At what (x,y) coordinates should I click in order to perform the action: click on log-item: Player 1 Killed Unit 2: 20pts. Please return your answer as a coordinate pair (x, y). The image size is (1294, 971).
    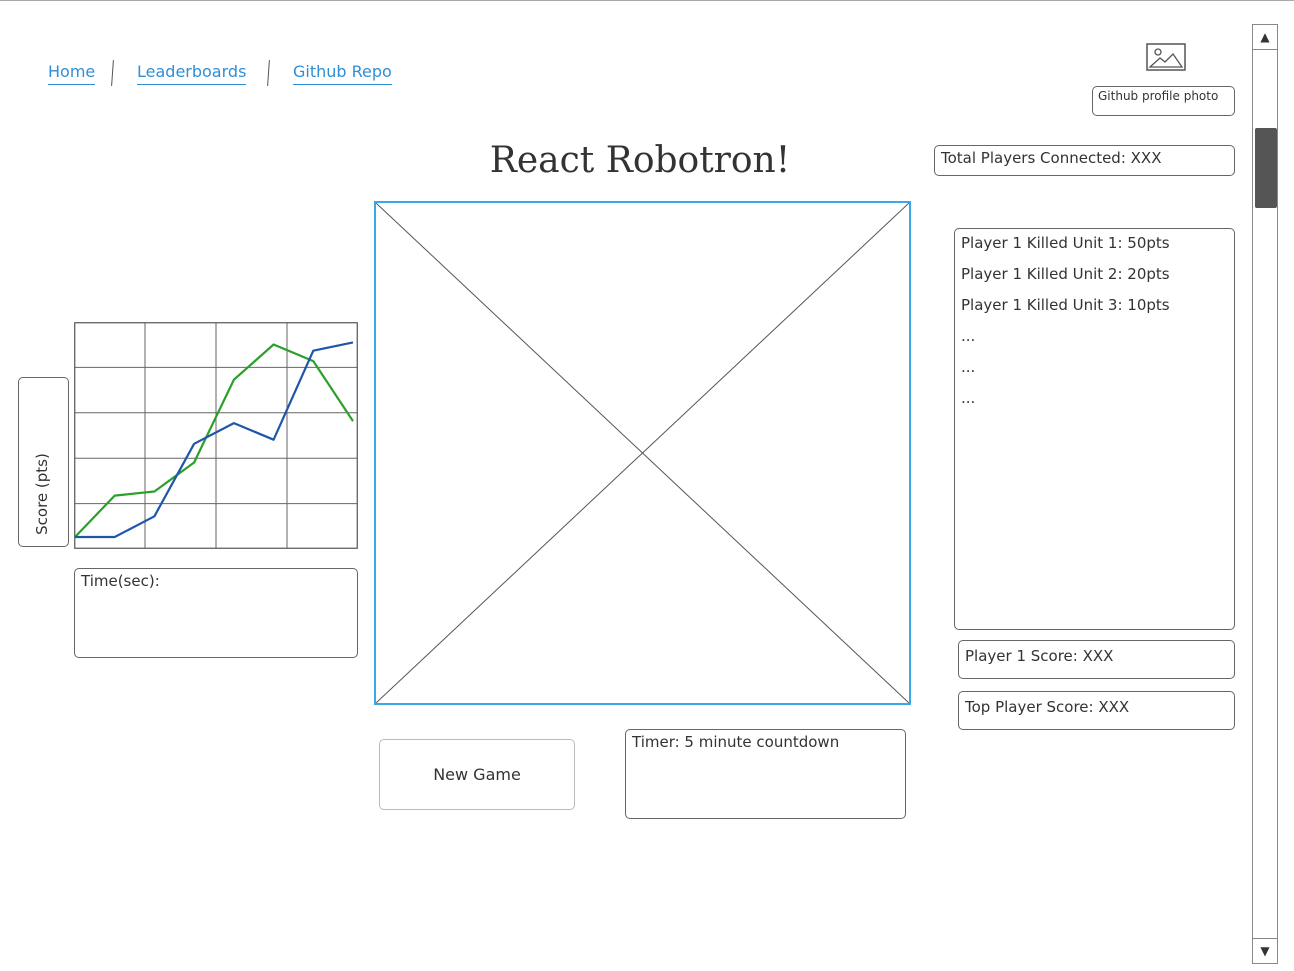
    Looking at the image, I should click on (1065, 274).